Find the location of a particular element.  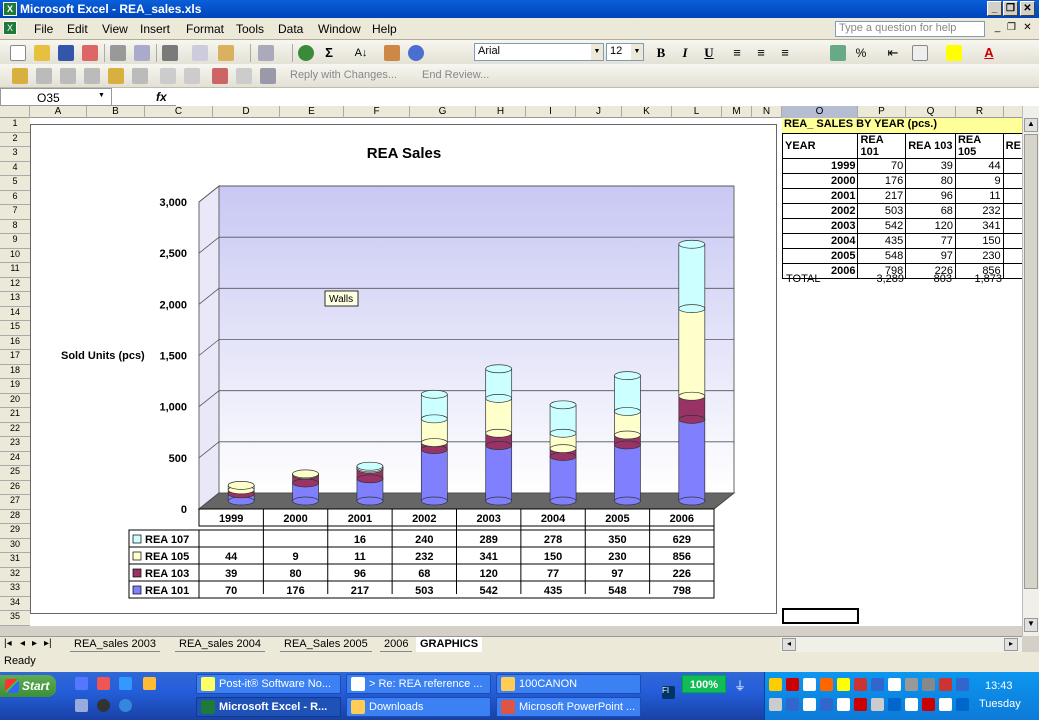

row-header: 1 is located at coordinates (15, 125).